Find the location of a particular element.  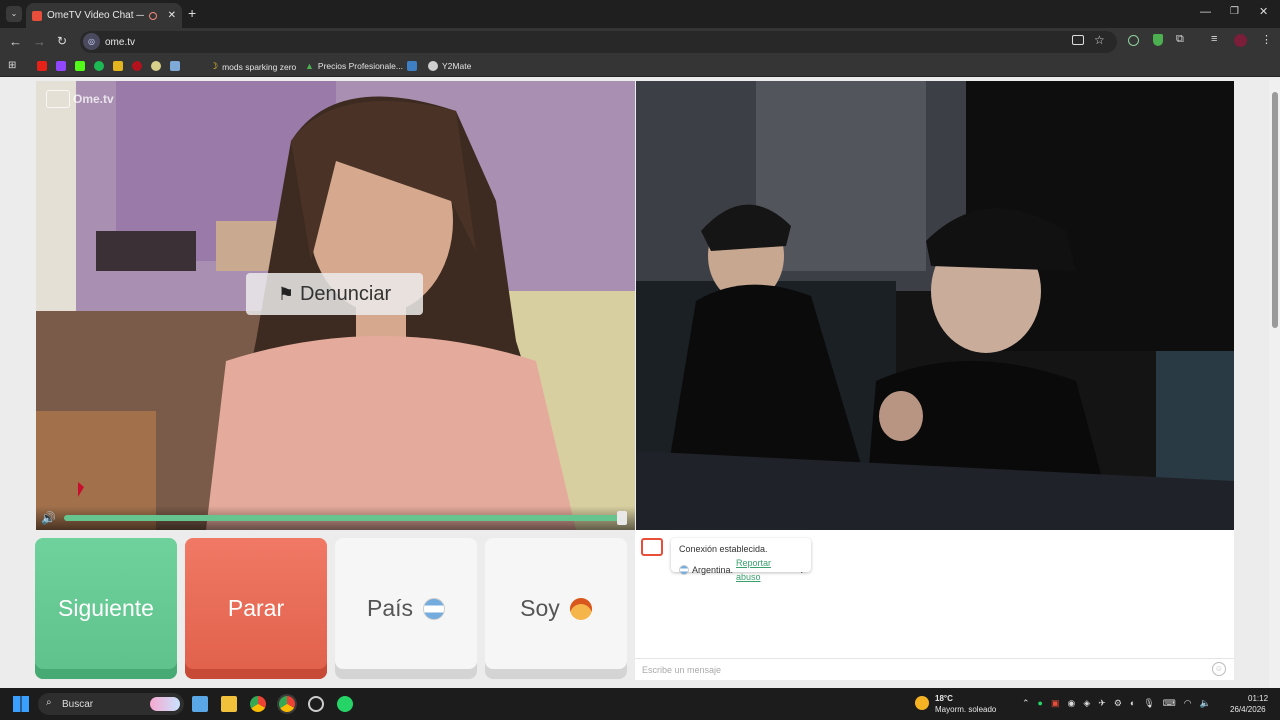

argentina-flag-small-icon is located at coordinates (684, 570).